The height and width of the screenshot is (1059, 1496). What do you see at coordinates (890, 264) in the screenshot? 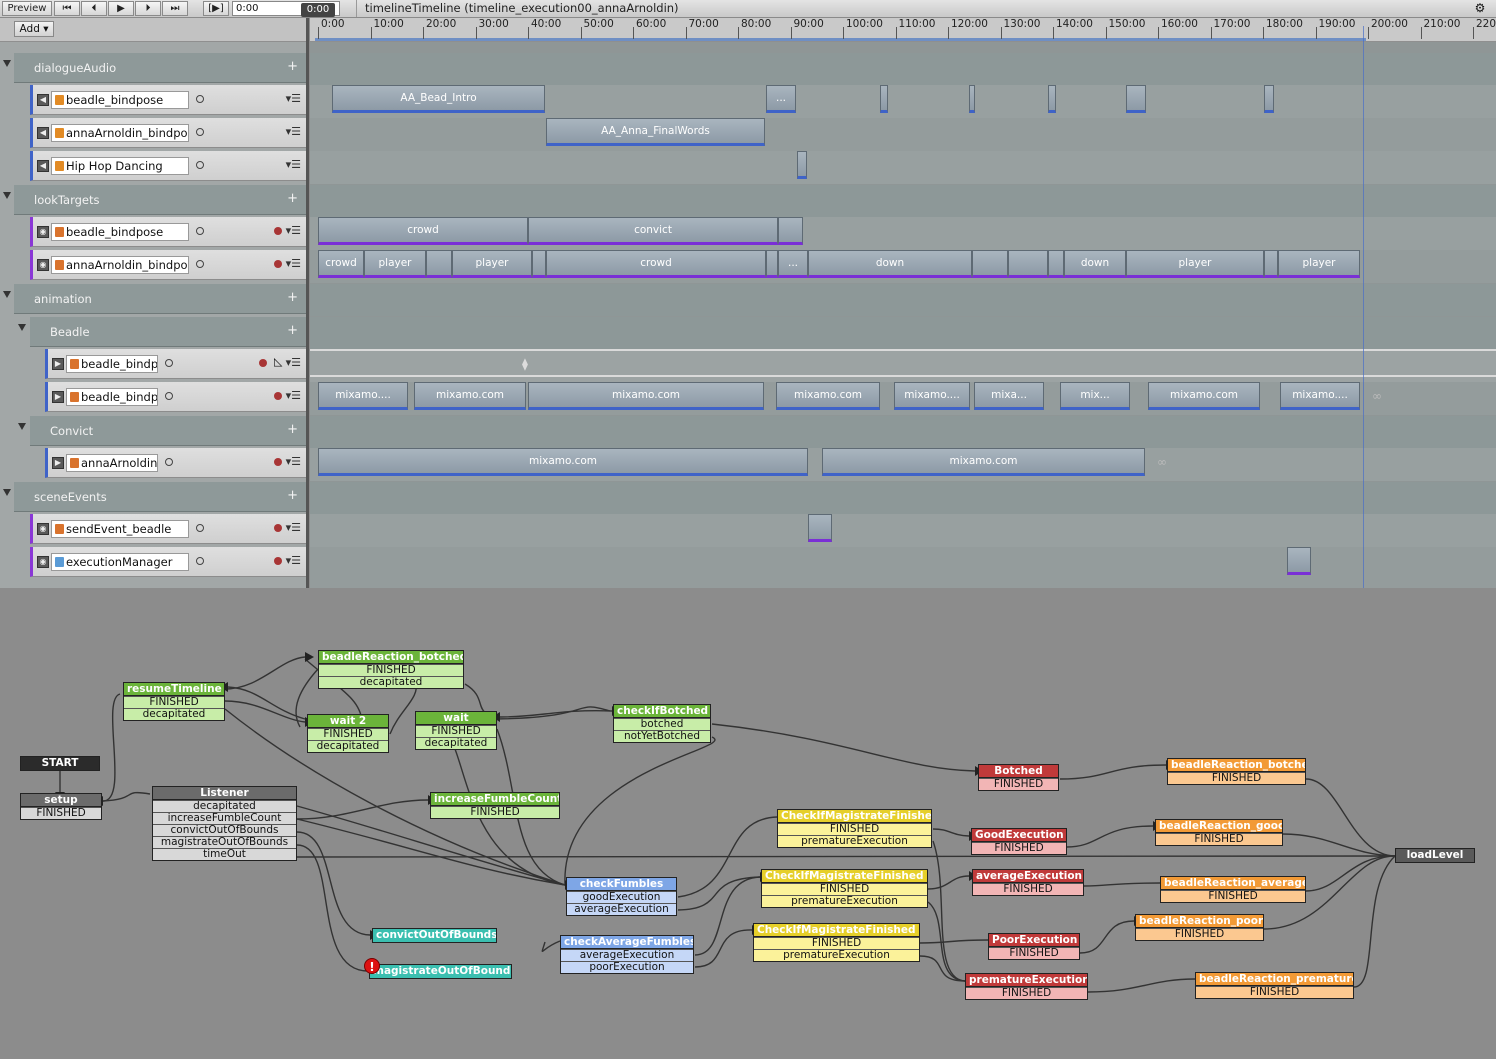
I see `look-clip: down` at bounding box center [890, 264].